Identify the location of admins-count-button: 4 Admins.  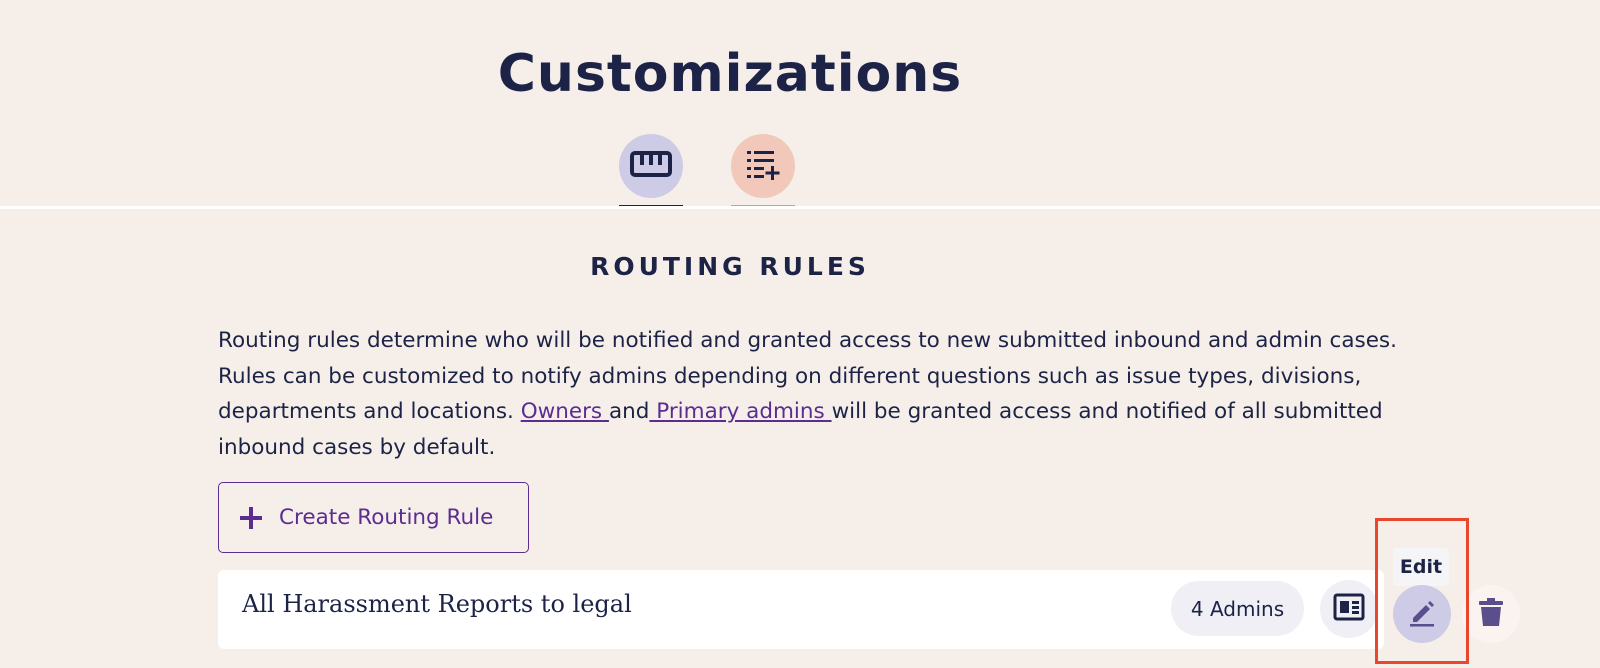
(1237, 608).